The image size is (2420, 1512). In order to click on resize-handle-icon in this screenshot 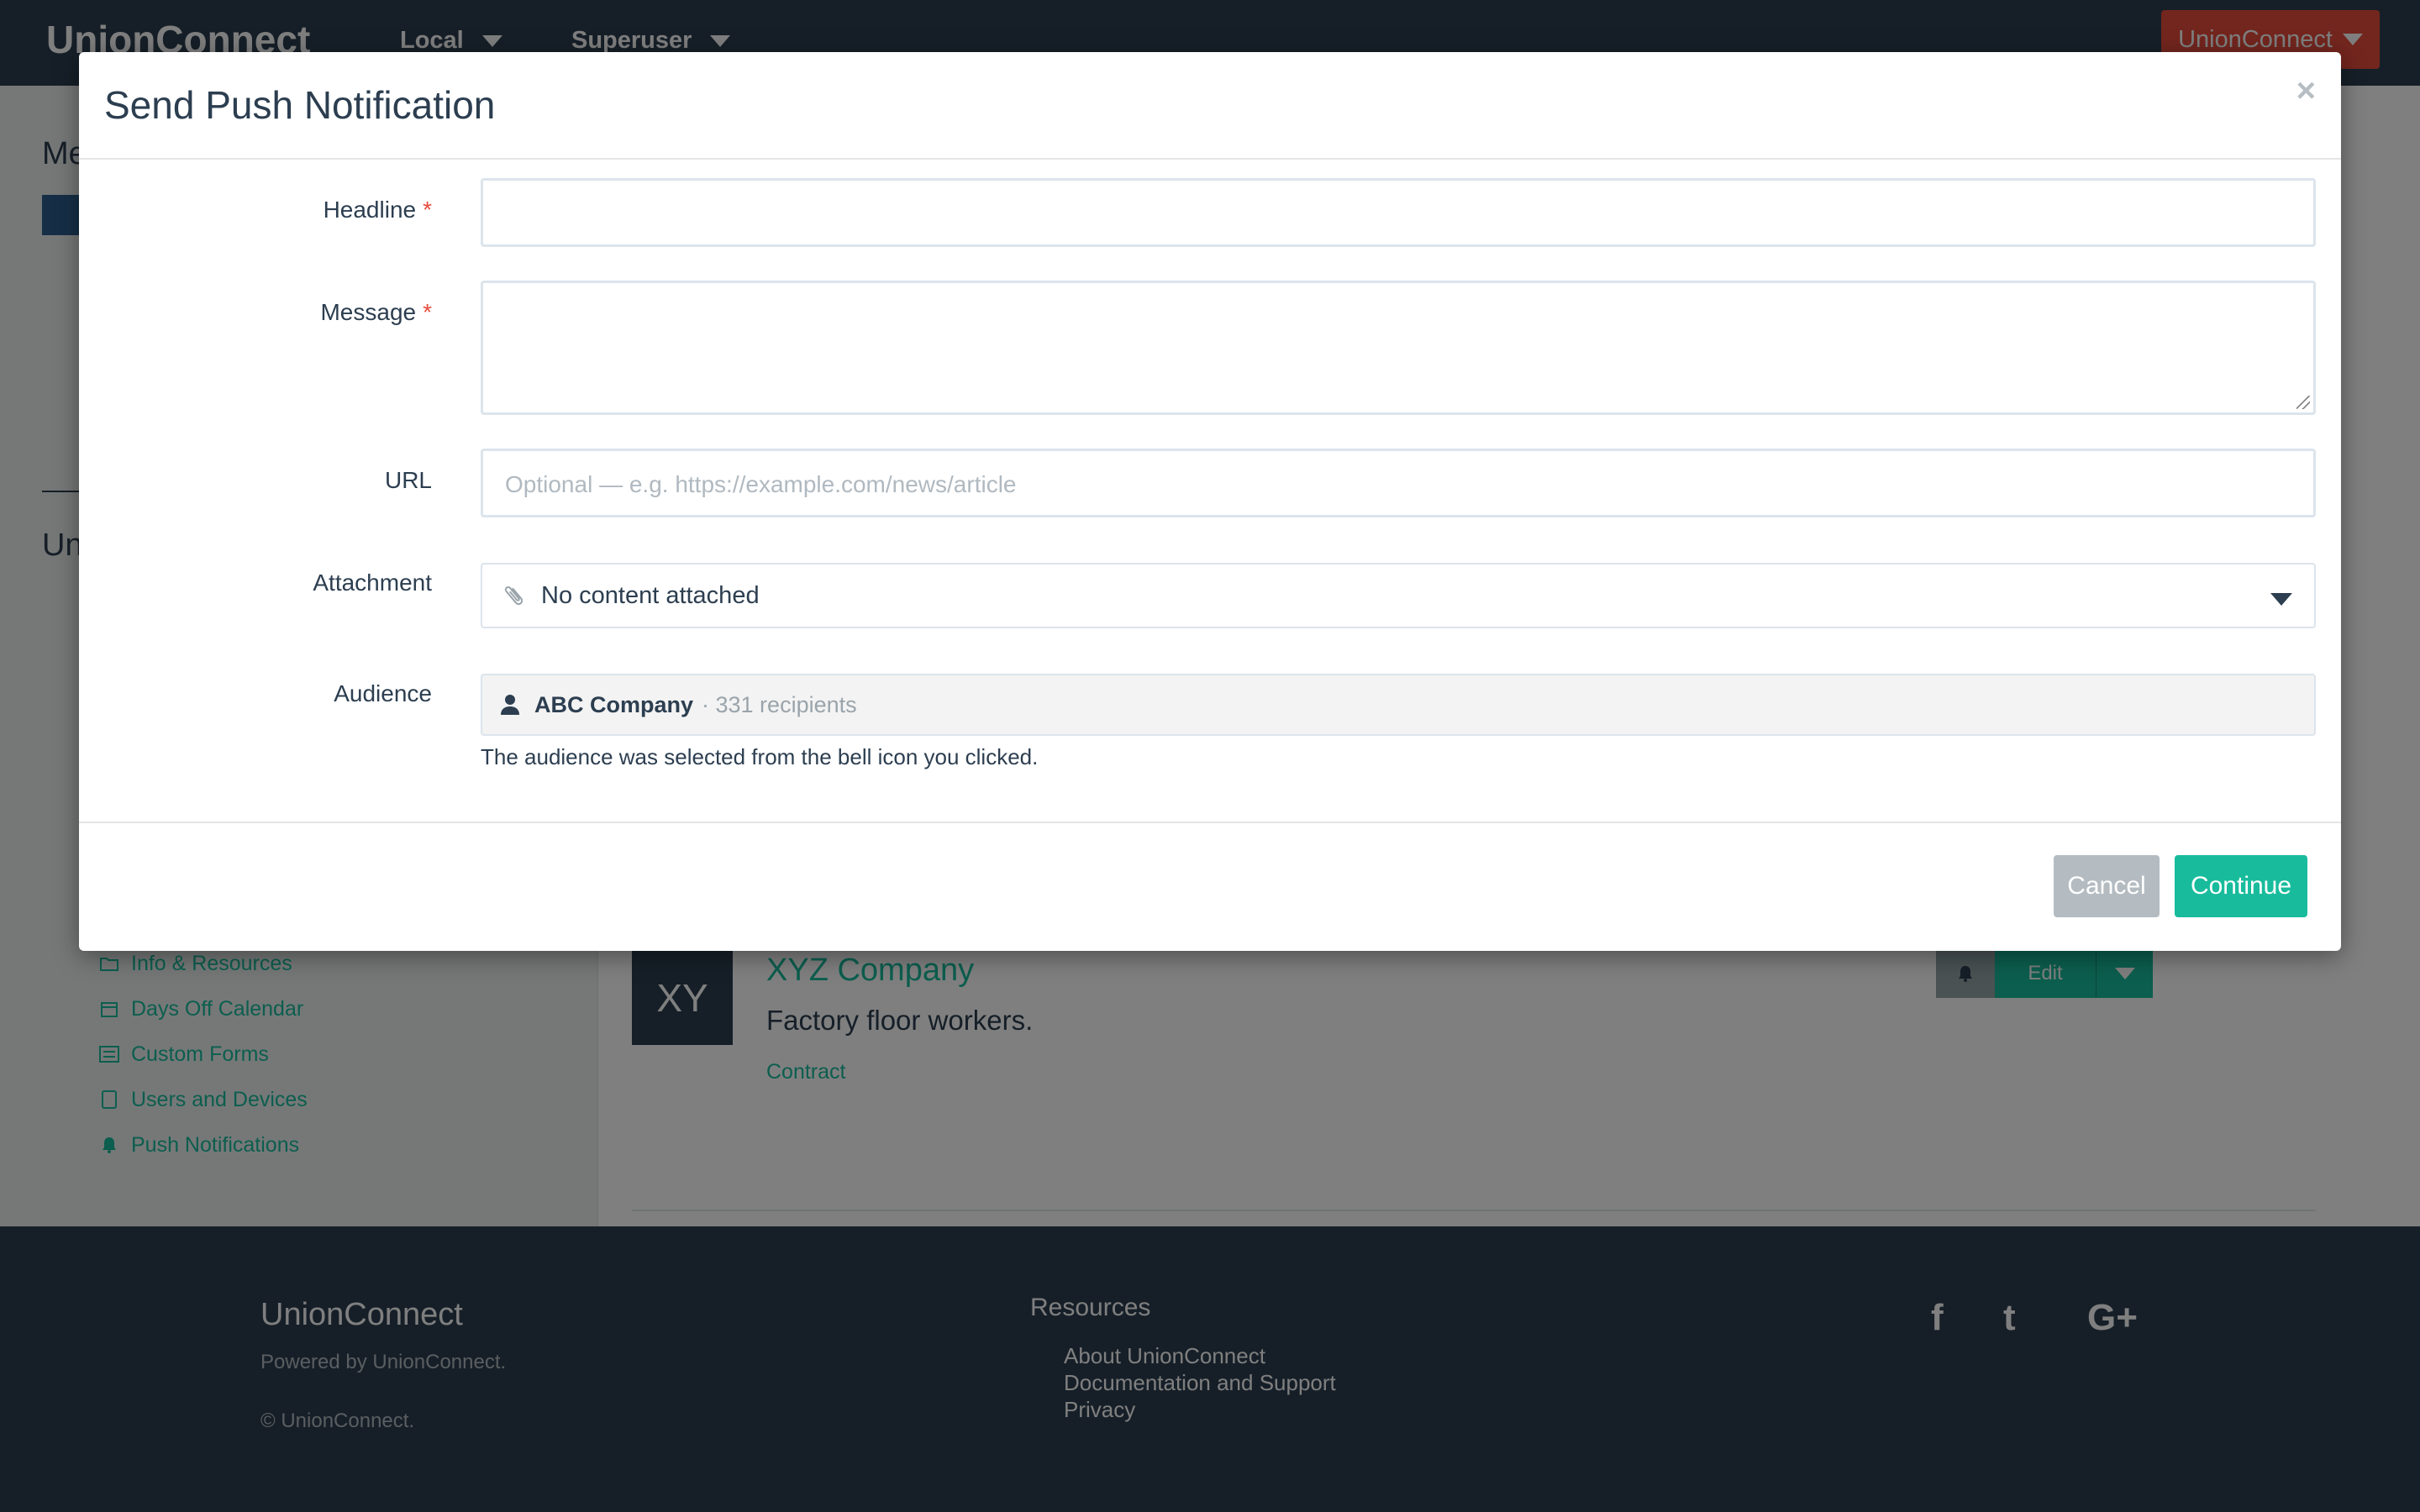, I will do `click(2303, 402)`.